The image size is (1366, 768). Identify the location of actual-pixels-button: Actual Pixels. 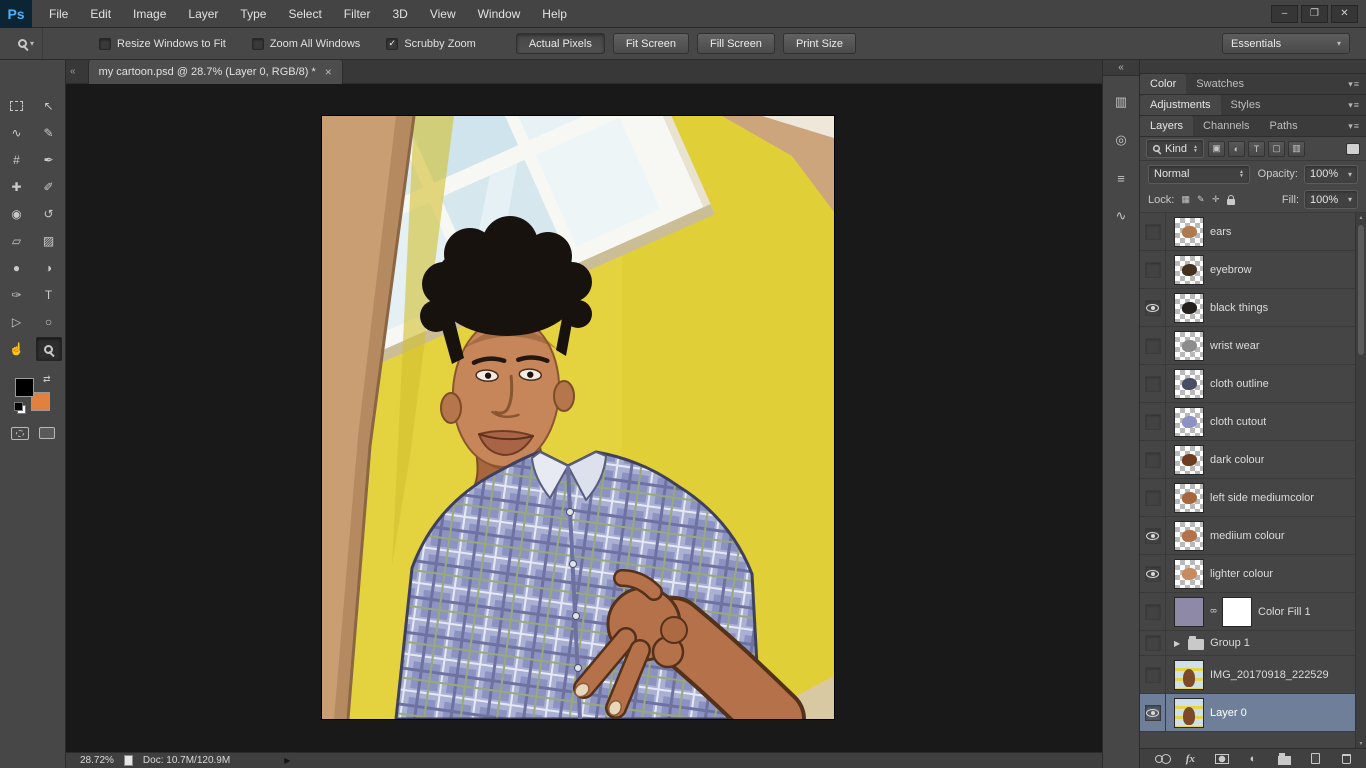
(560, 43).